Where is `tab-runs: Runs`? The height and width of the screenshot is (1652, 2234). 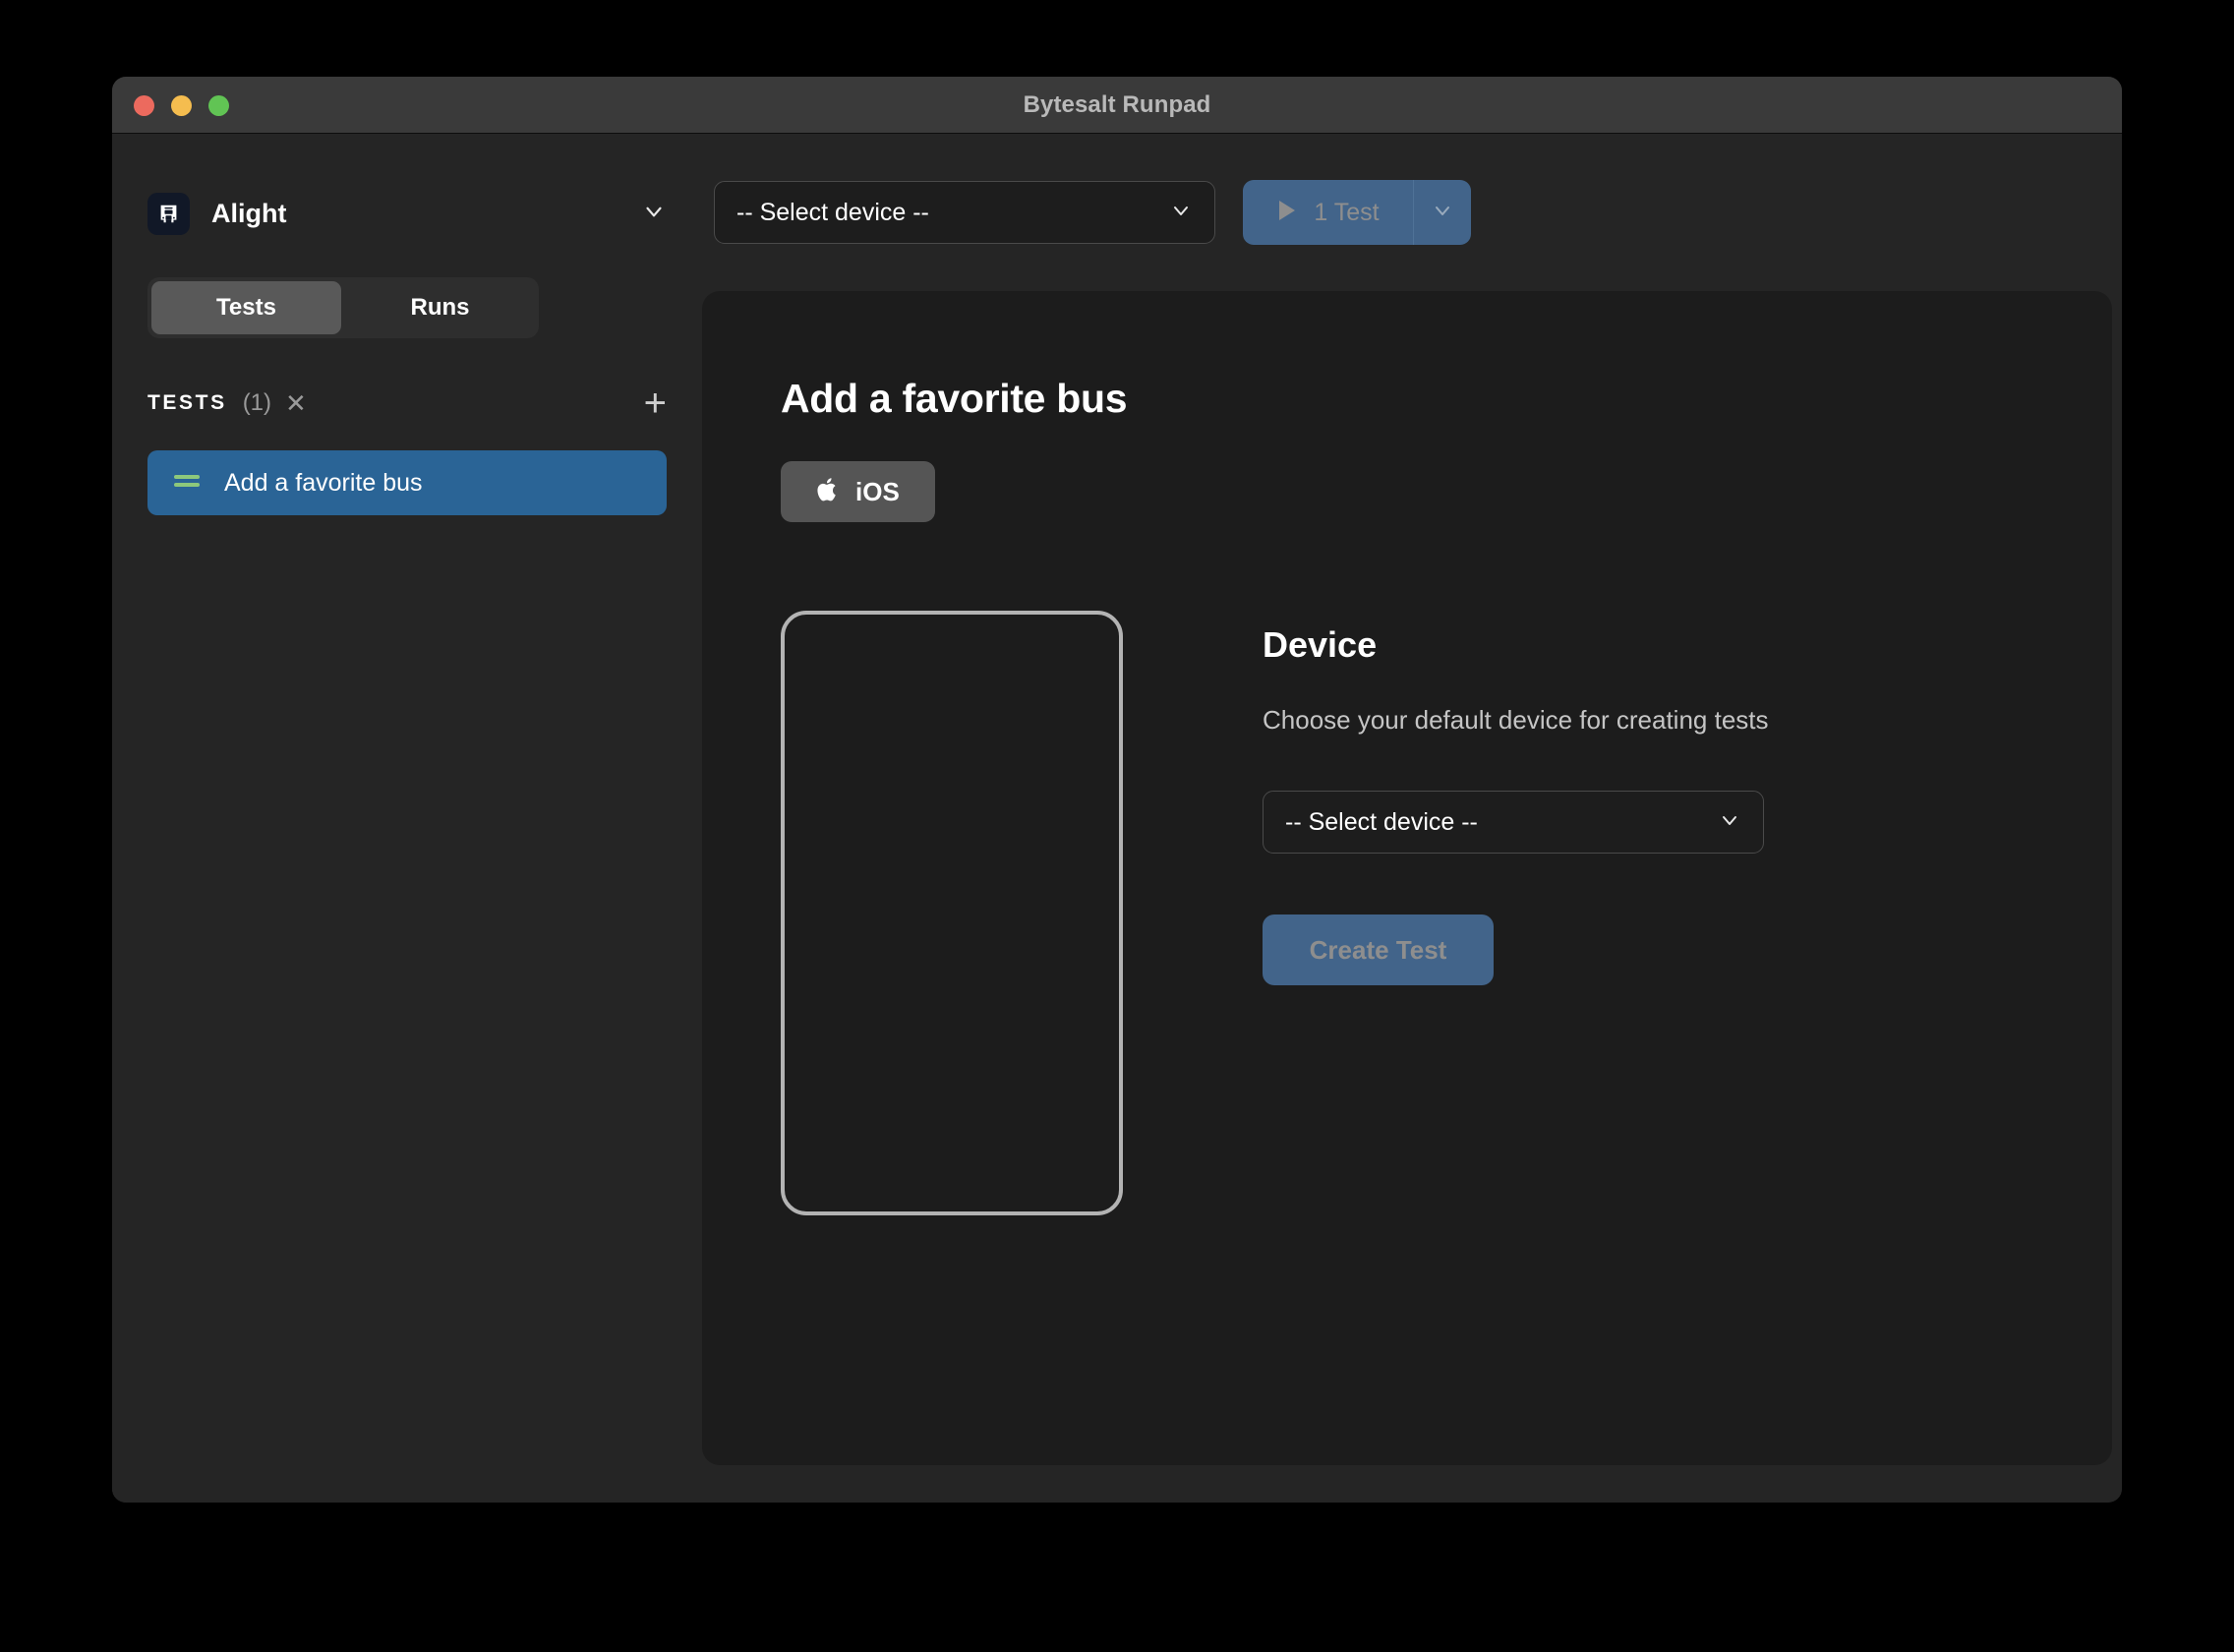
tab-runs: Runs is located at coordinates (440, 307).